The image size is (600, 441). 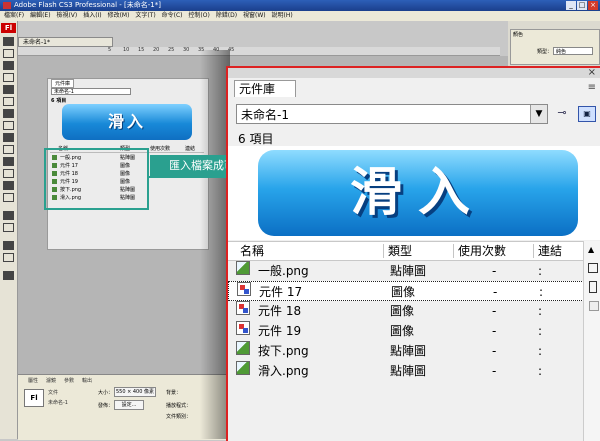 What do you see at coordinates (8, 173) in the screenshot?
I see `paint-bucket-tool-icon` at bounding box center [8, 173].